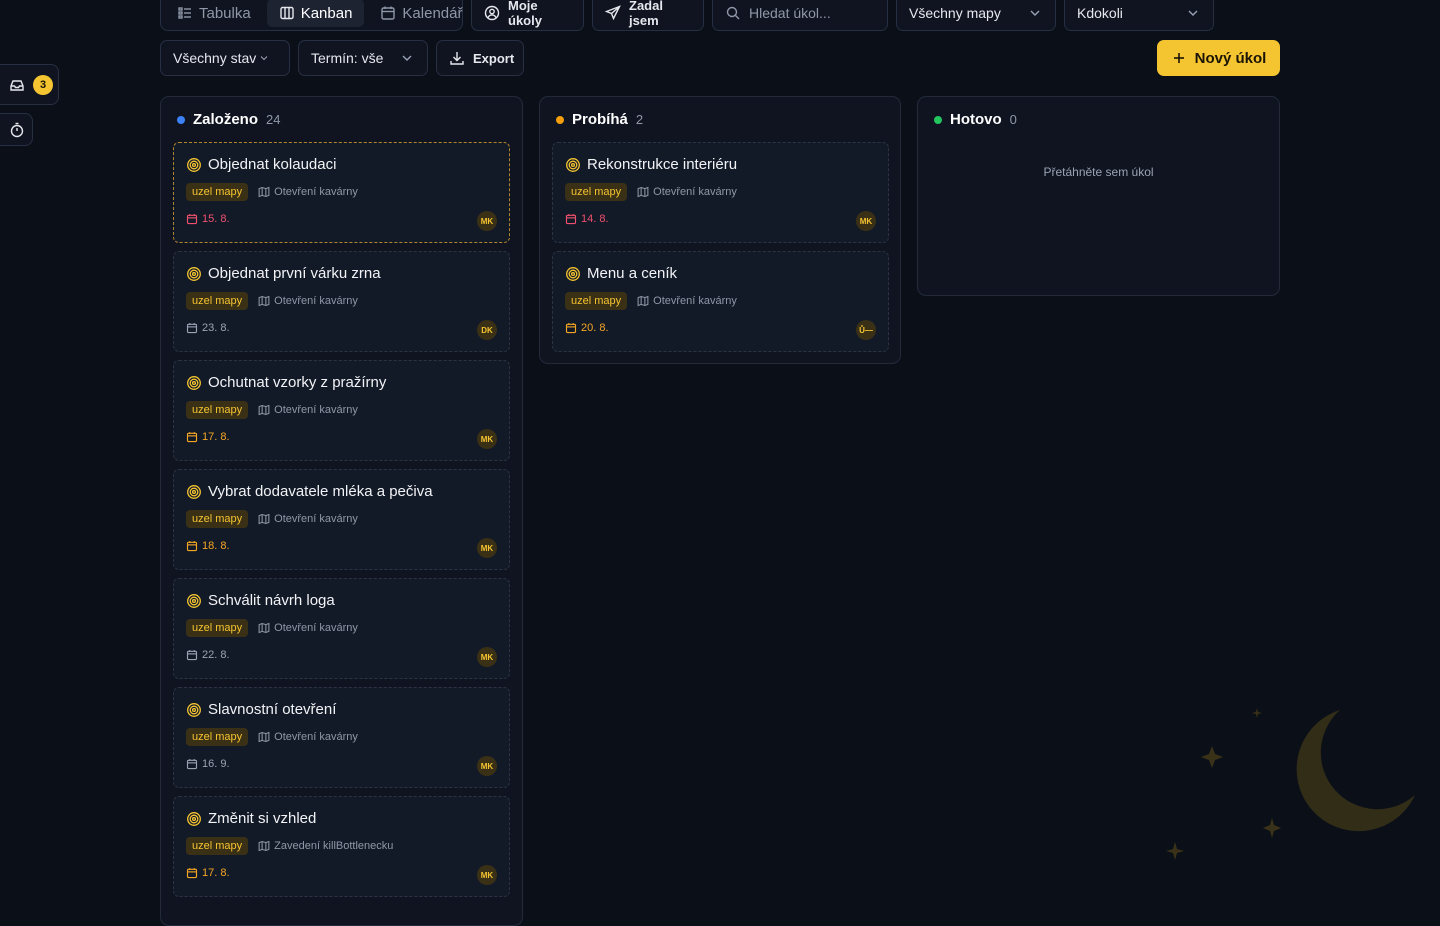 Image resolution: width=1440 pixels, height=926 pixels. What do you see at coordinates (866, 330) in the screenshot?
I see `assignee-avatar: Ů—` at bounding box center [866, 330].